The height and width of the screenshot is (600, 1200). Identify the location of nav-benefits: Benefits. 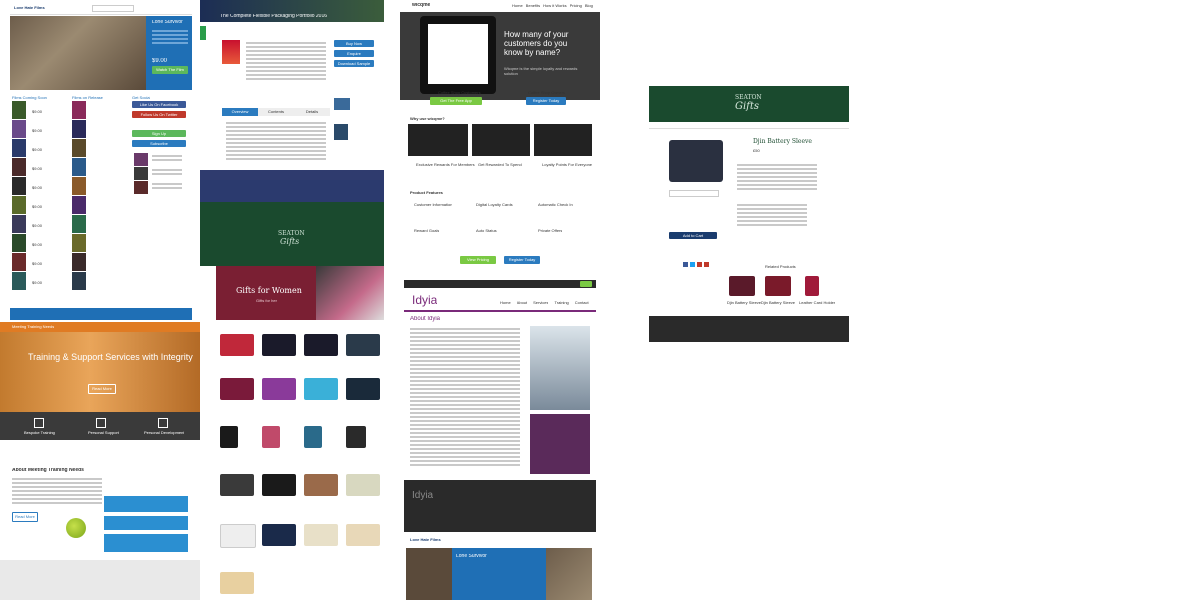
(533, 5).